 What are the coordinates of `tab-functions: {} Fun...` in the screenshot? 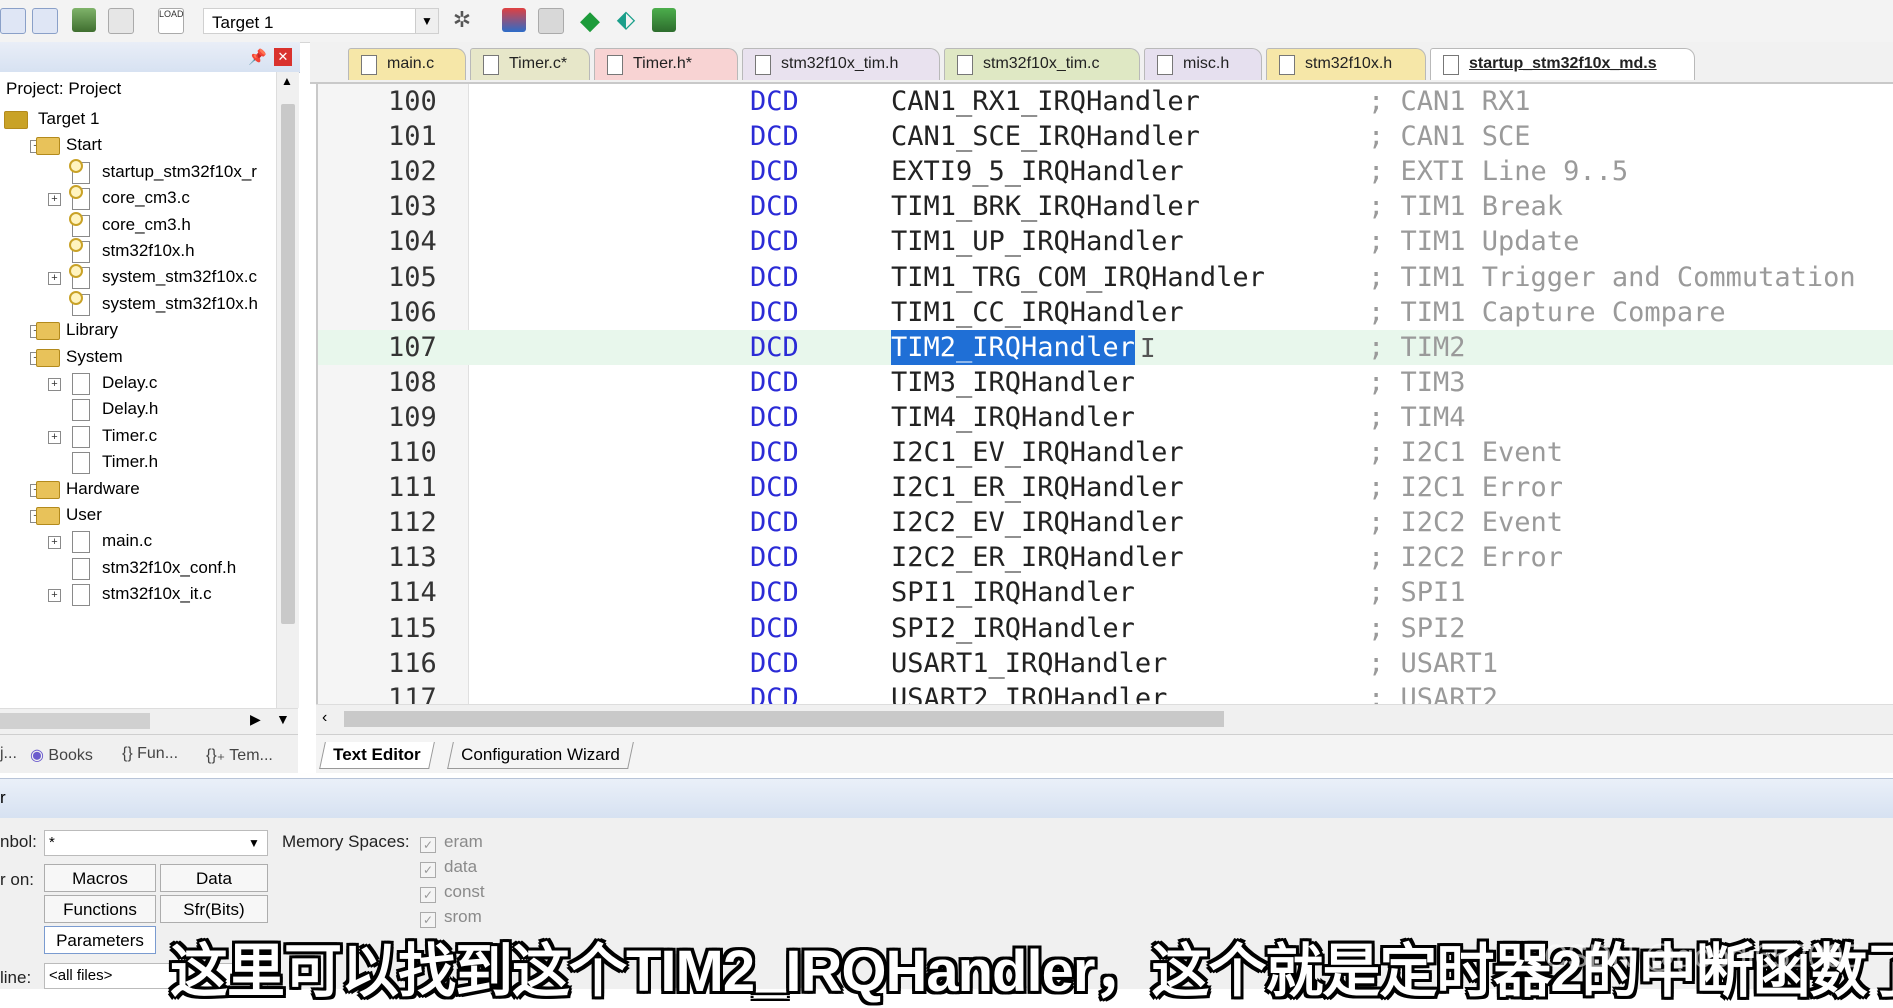 It's located at (150, 754).